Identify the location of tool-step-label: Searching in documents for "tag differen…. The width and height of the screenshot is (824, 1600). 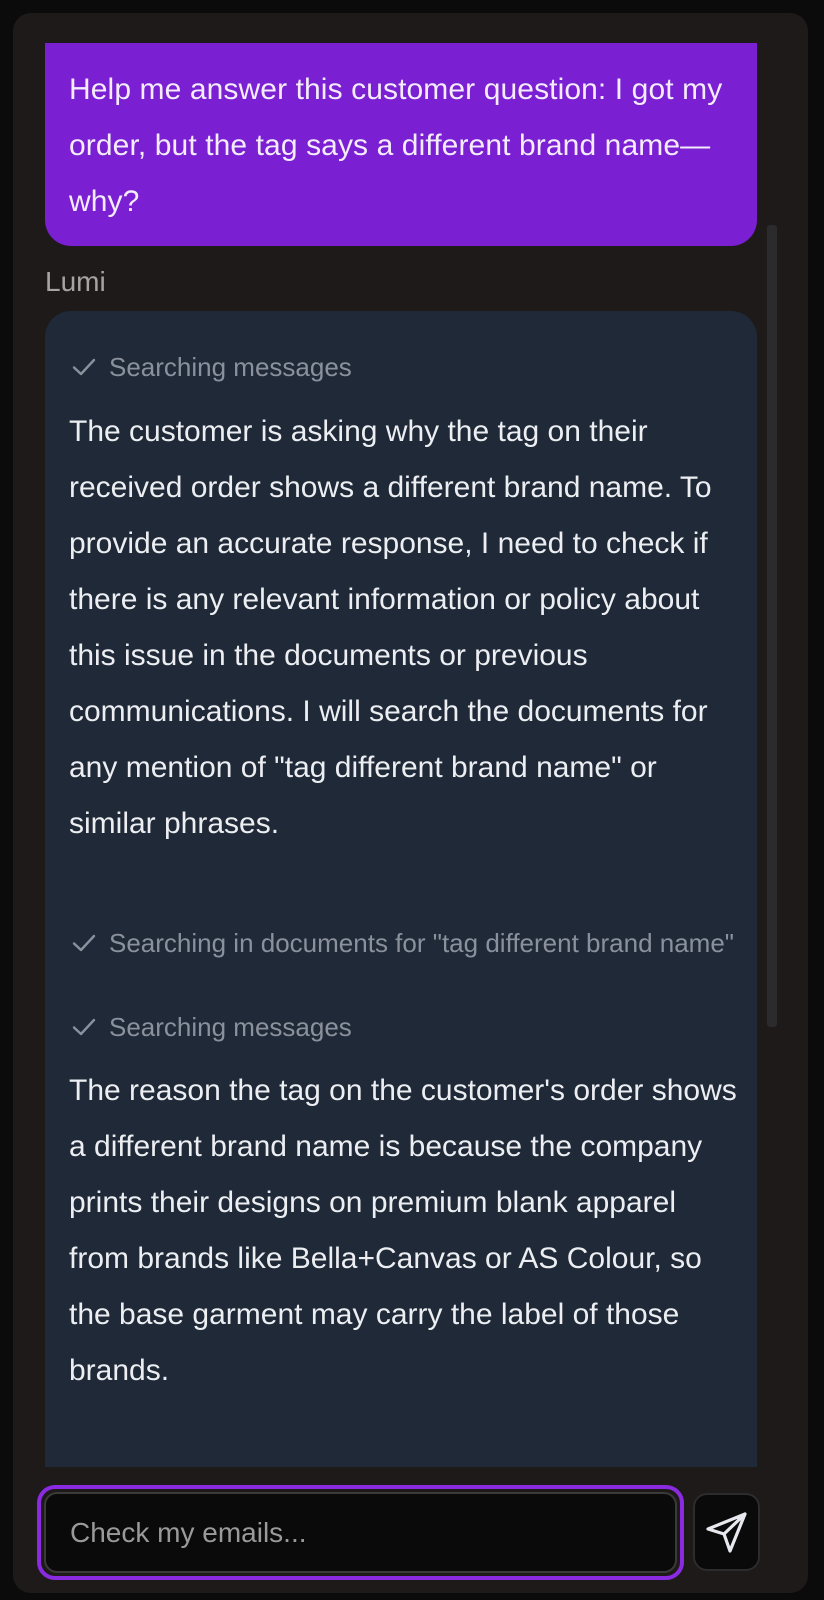
(422, 943).